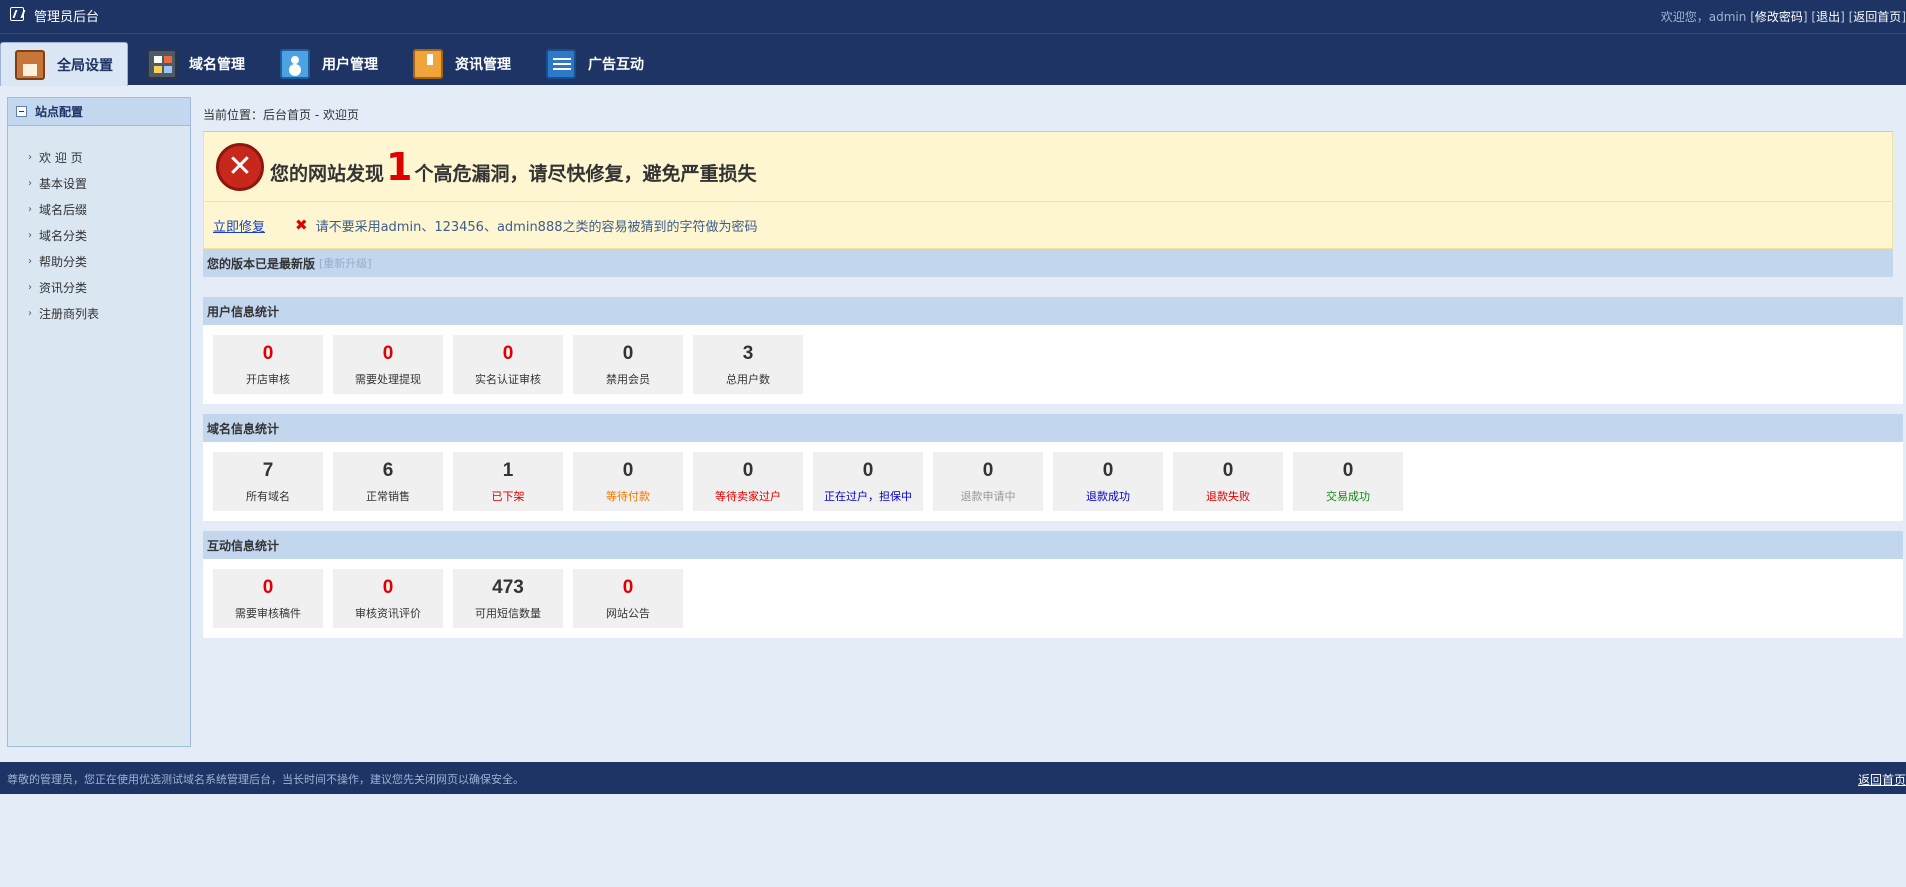 The width and height of the screenshot is (1906, 887). What do you see at coordinates (388, 470) in the screenshot?
I see `stat-value: 6` at bounding box center [388, 470].